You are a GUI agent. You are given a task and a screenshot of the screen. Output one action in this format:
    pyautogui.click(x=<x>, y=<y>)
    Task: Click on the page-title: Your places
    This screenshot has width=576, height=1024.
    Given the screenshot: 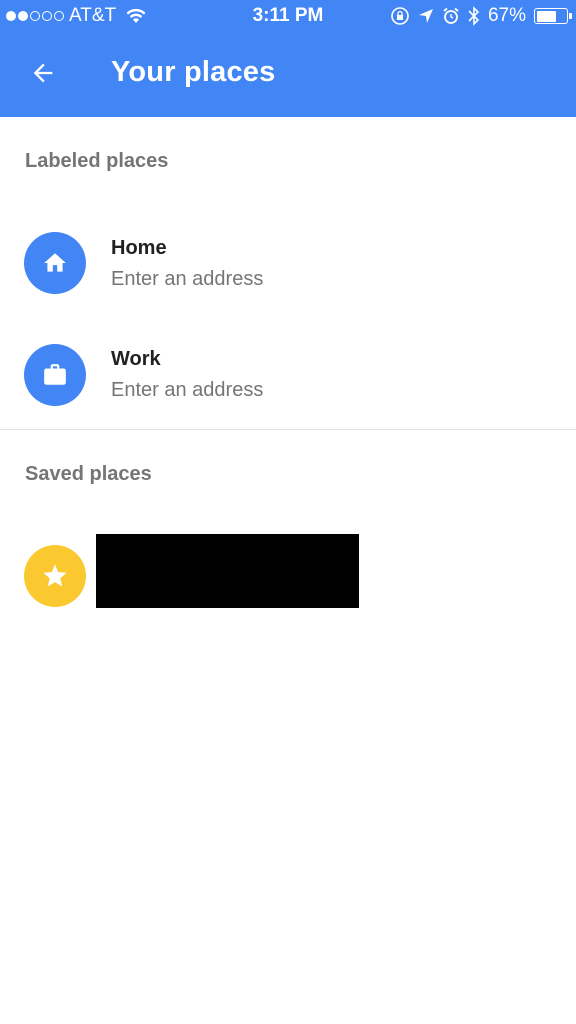 What is the action you would take?
    pyautogui.click(x=193, y=72)
    